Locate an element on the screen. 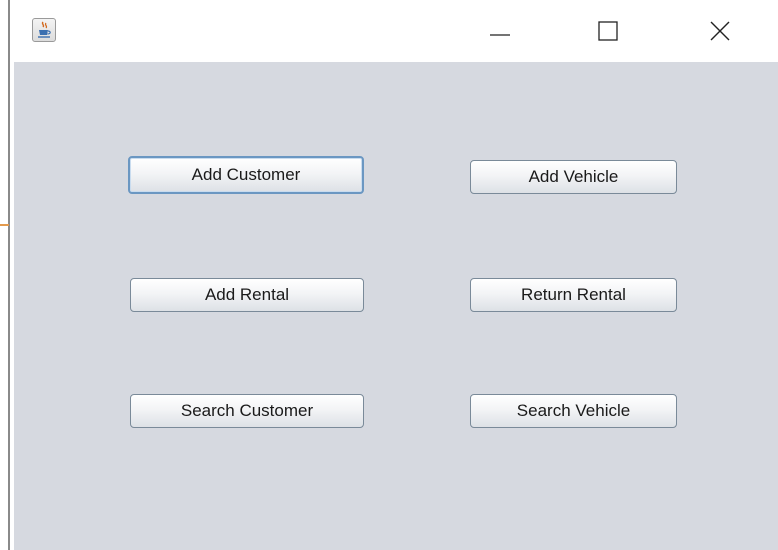 The width and height of the screenshot is (778, 550). maximize-icon is located at coordinates (608, 31).